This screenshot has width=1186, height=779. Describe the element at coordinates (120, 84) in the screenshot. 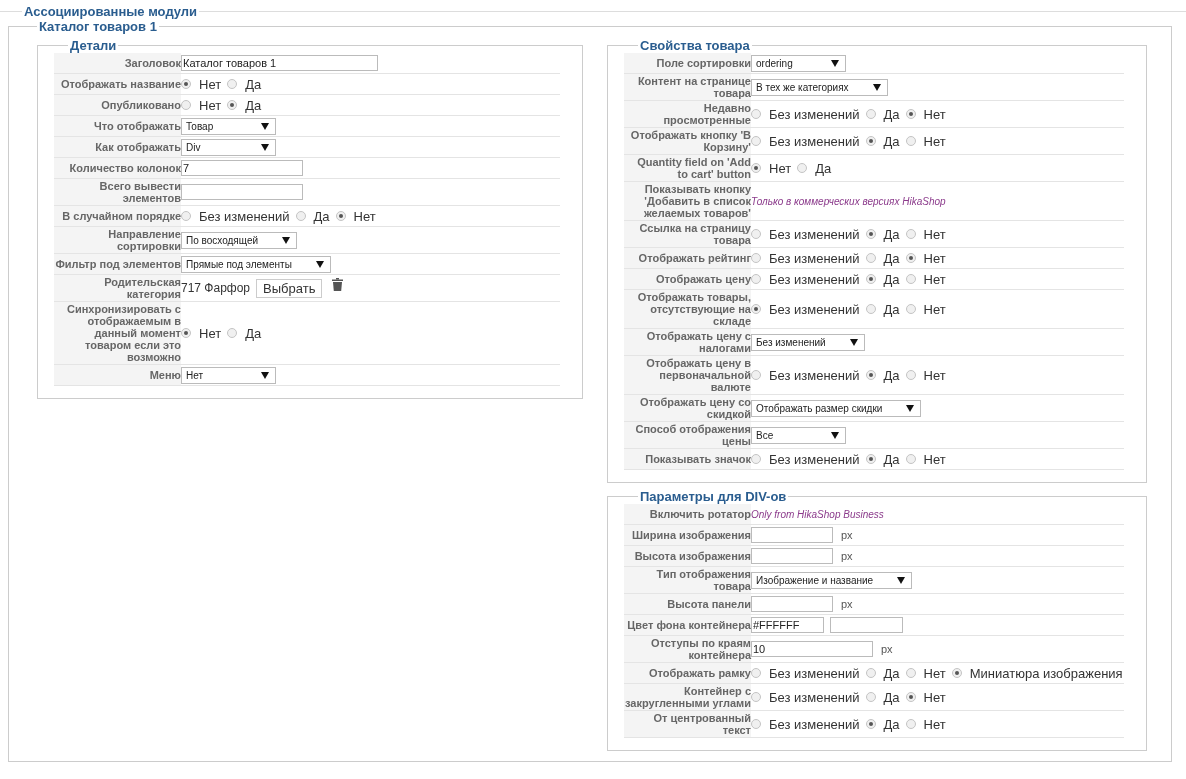

I see `field-label: Отображать название` at that location.